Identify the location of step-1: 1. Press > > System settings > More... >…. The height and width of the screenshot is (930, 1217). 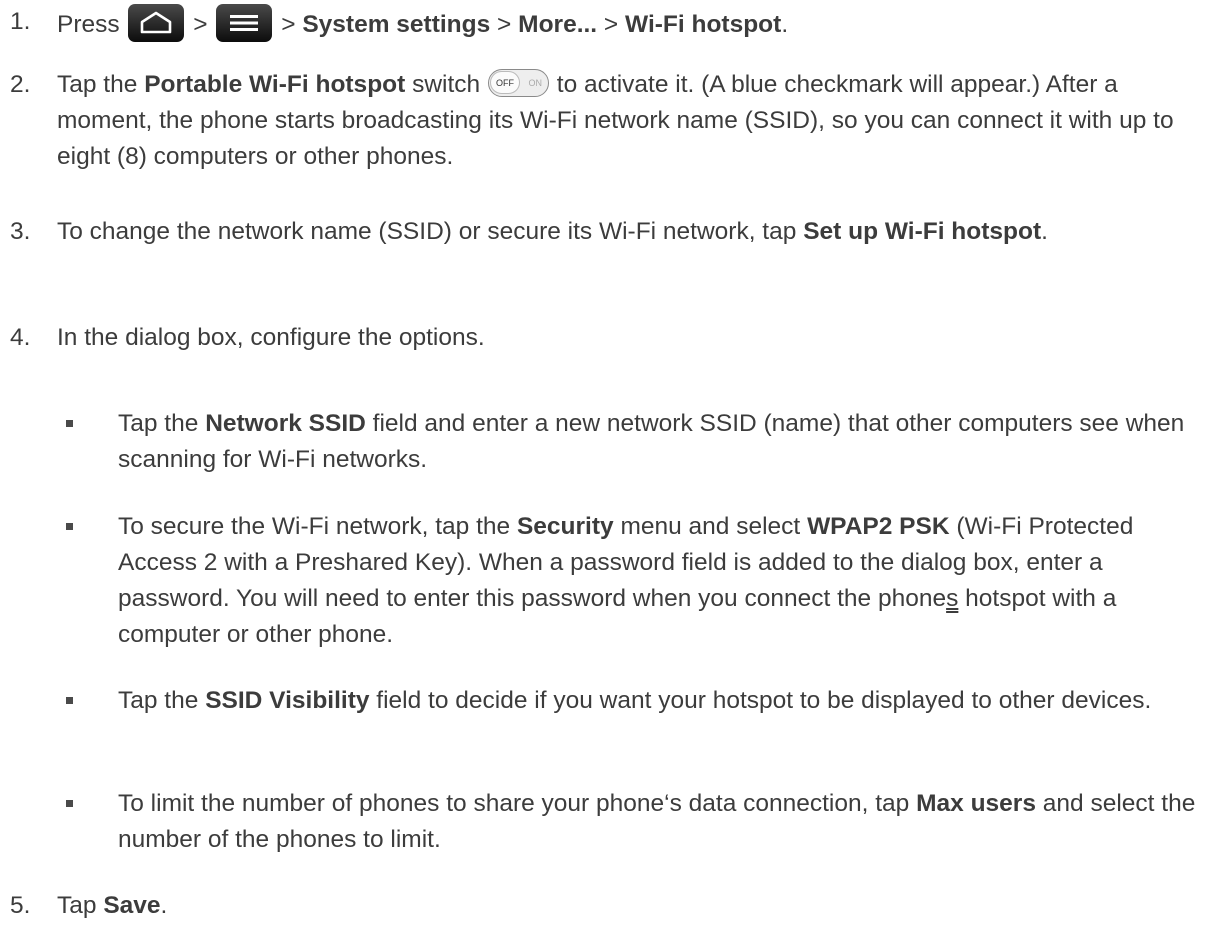
(604, 23).